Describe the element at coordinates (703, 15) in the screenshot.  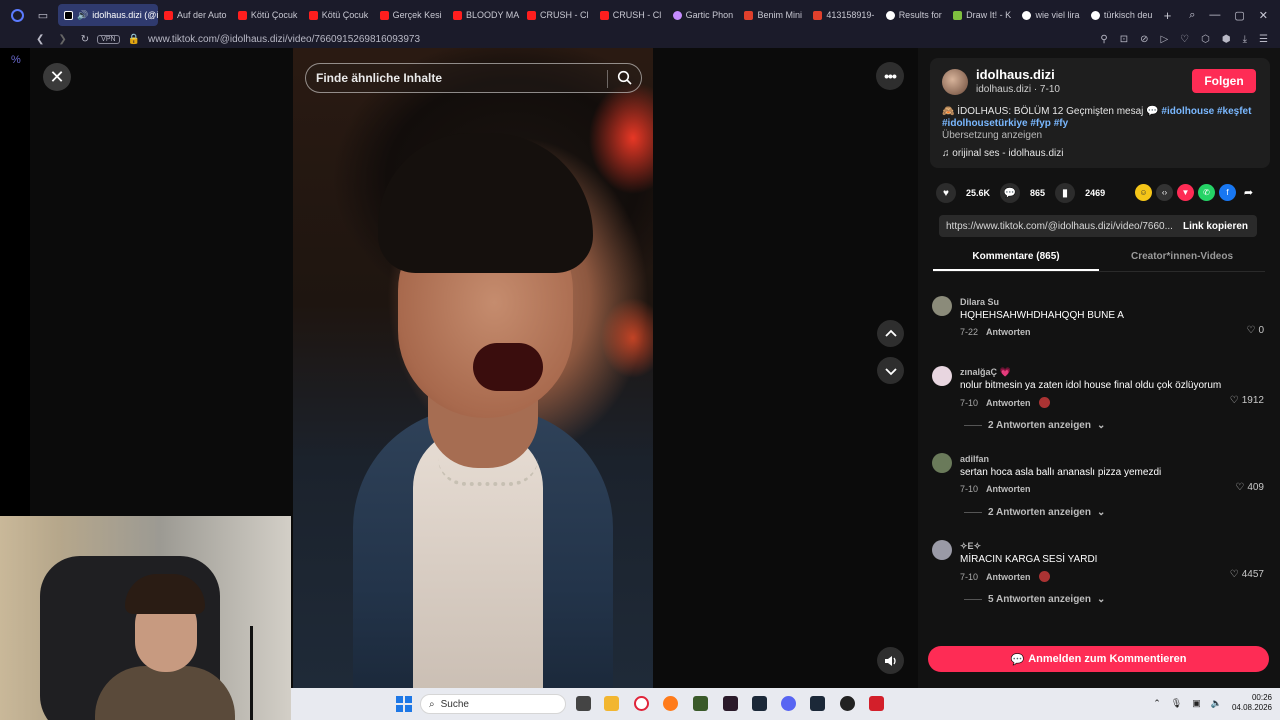
I see `tab-gartic: Gartic Phon` at that location.